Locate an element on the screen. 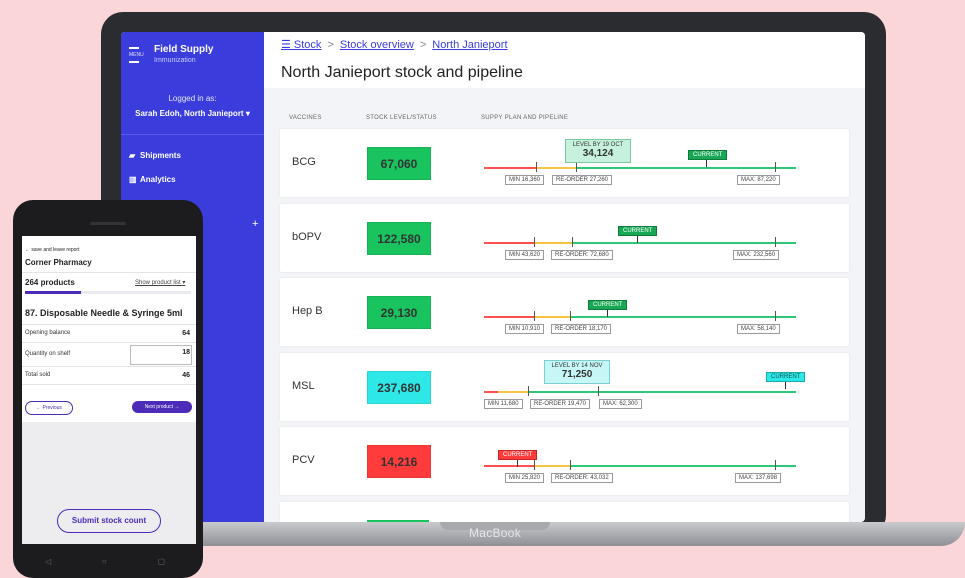  min-tag: MIN 10,910 is located at coordinates (525, 329).